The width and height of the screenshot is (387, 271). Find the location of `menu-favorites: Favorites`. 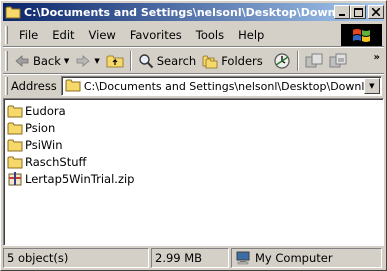

menu-favorites: Favorites is located at coordinates (156, 35).